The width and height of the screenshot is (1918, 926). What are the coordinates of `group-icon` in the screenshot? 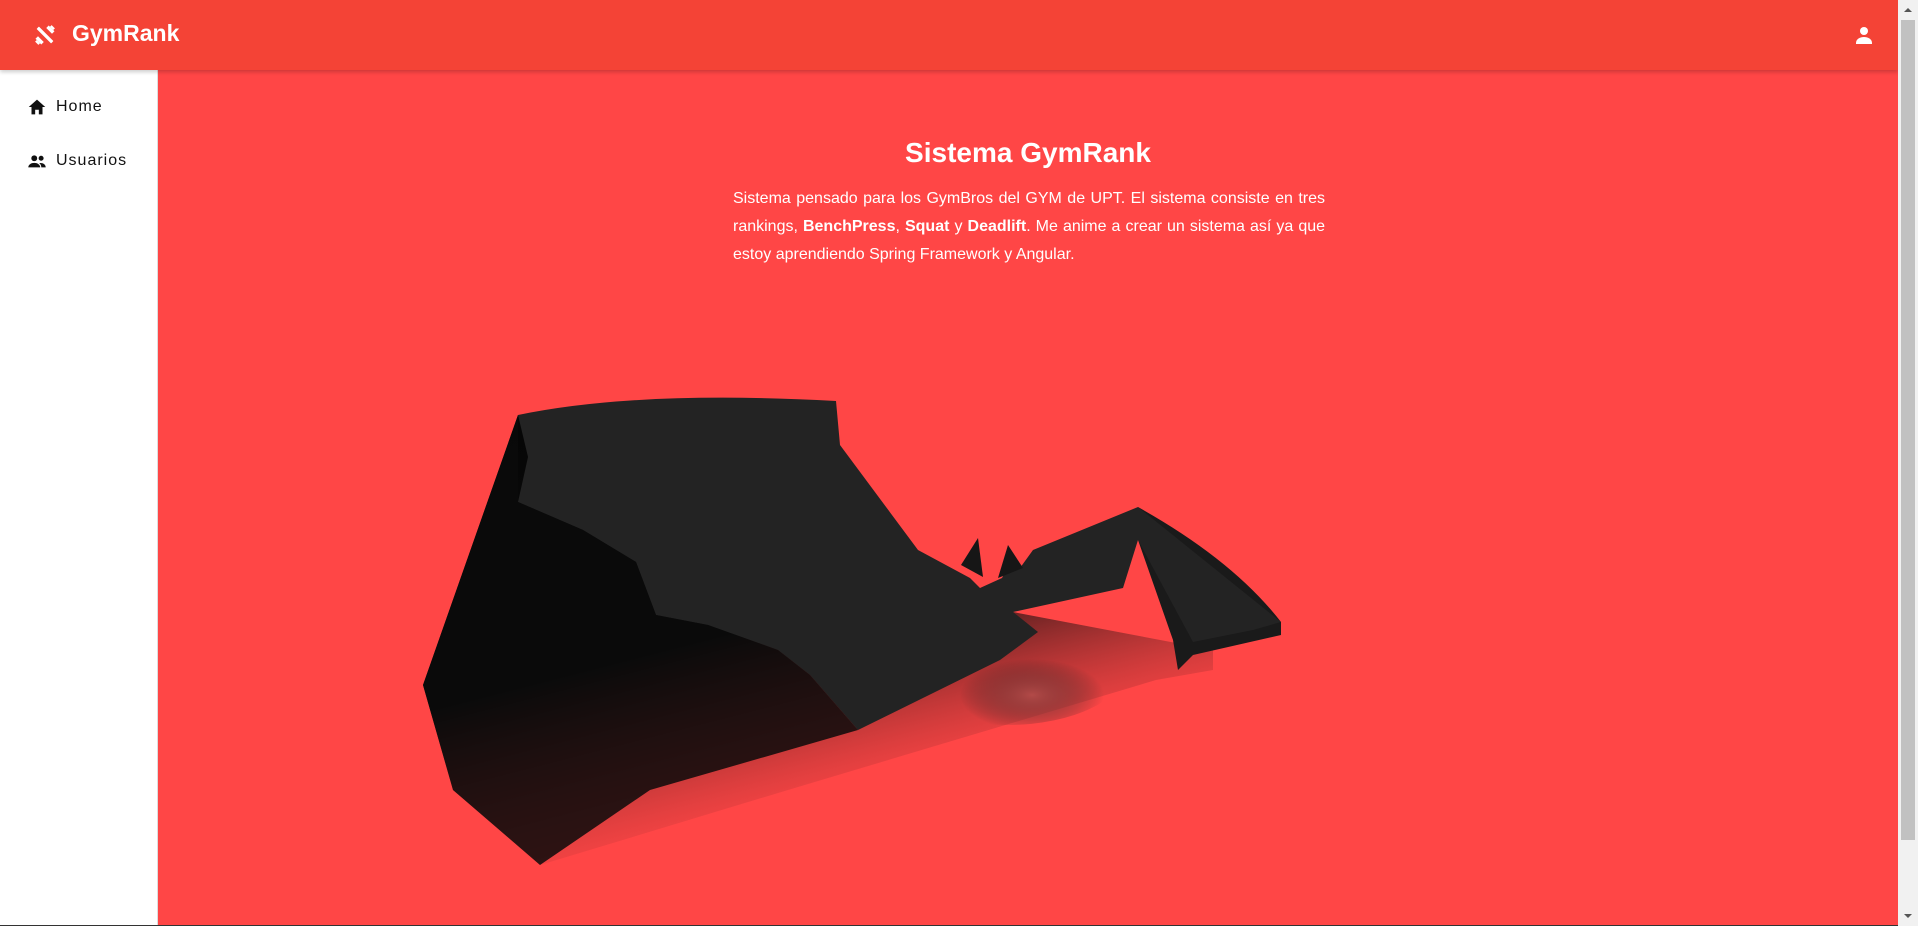 It's located at (37, 161).